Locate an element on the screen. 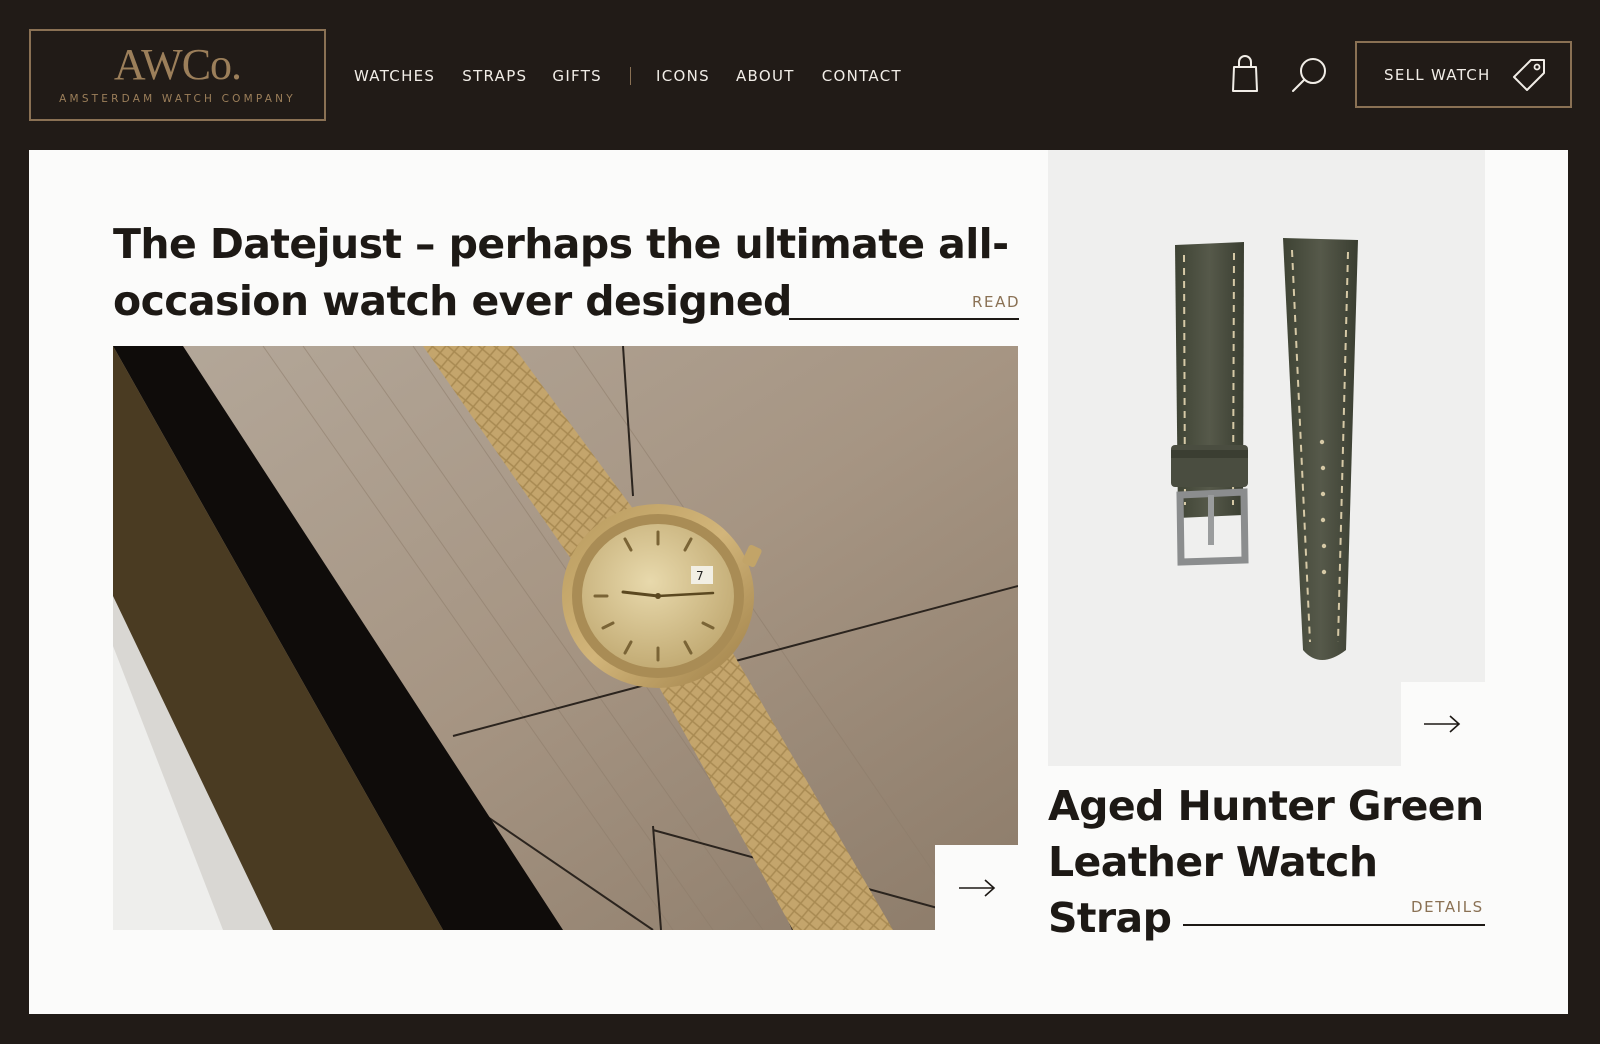 The width and height of the screenshot is (1600, 1044). nav-divider is located at coordinates (630, 76).